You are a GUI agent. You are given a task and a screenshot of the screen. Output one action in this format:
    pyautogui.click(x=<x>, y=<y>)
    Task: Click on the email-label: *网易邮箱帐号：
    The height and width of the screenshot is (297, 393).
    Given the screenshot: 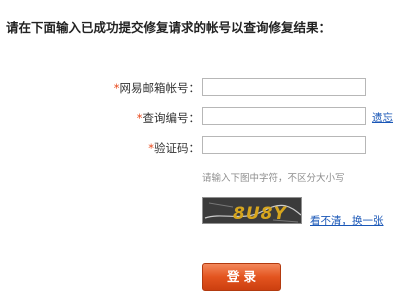 What is the action you would take?
    pyautogui.click(x=145, y=88)
    